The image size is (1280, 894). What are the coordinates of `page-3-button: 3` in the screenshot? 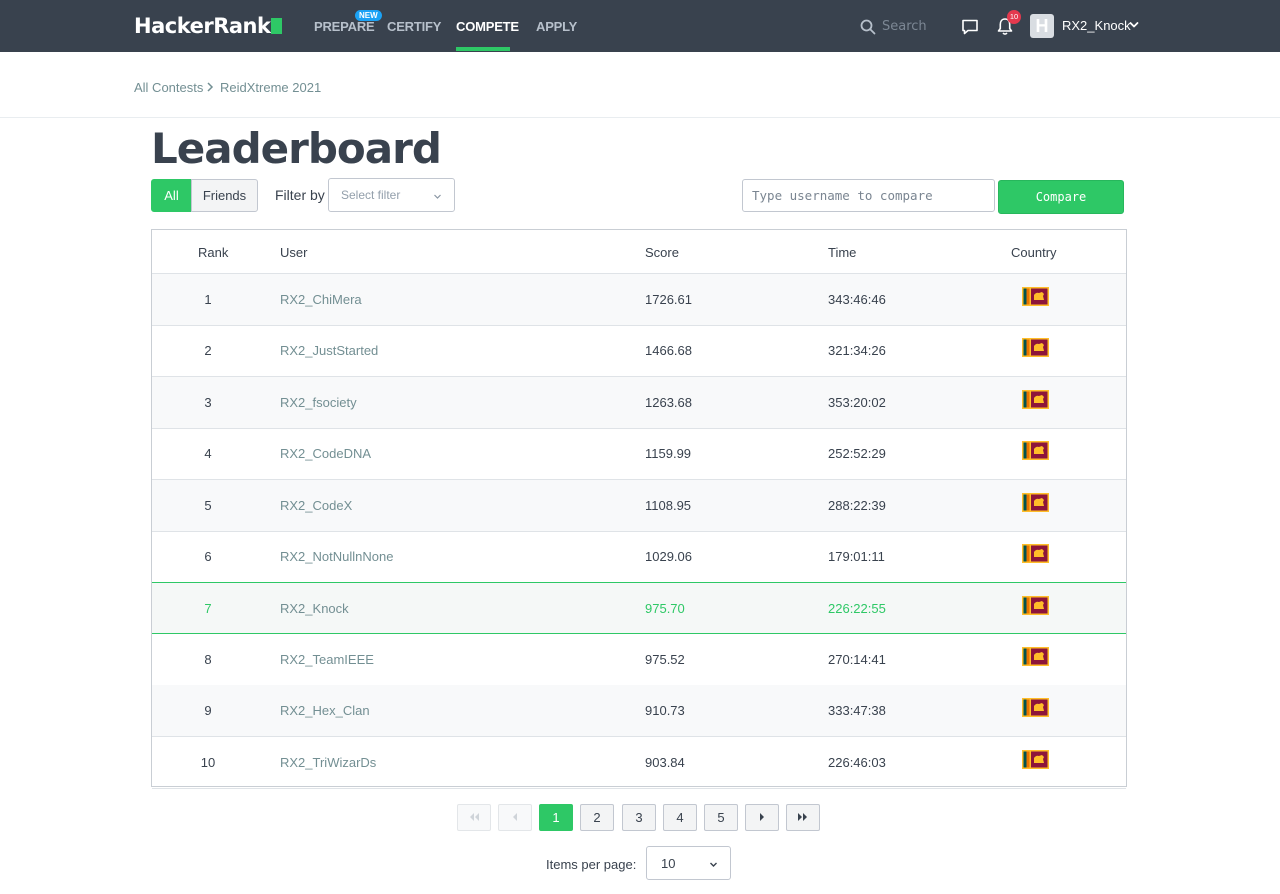 It's located at (639, 817).